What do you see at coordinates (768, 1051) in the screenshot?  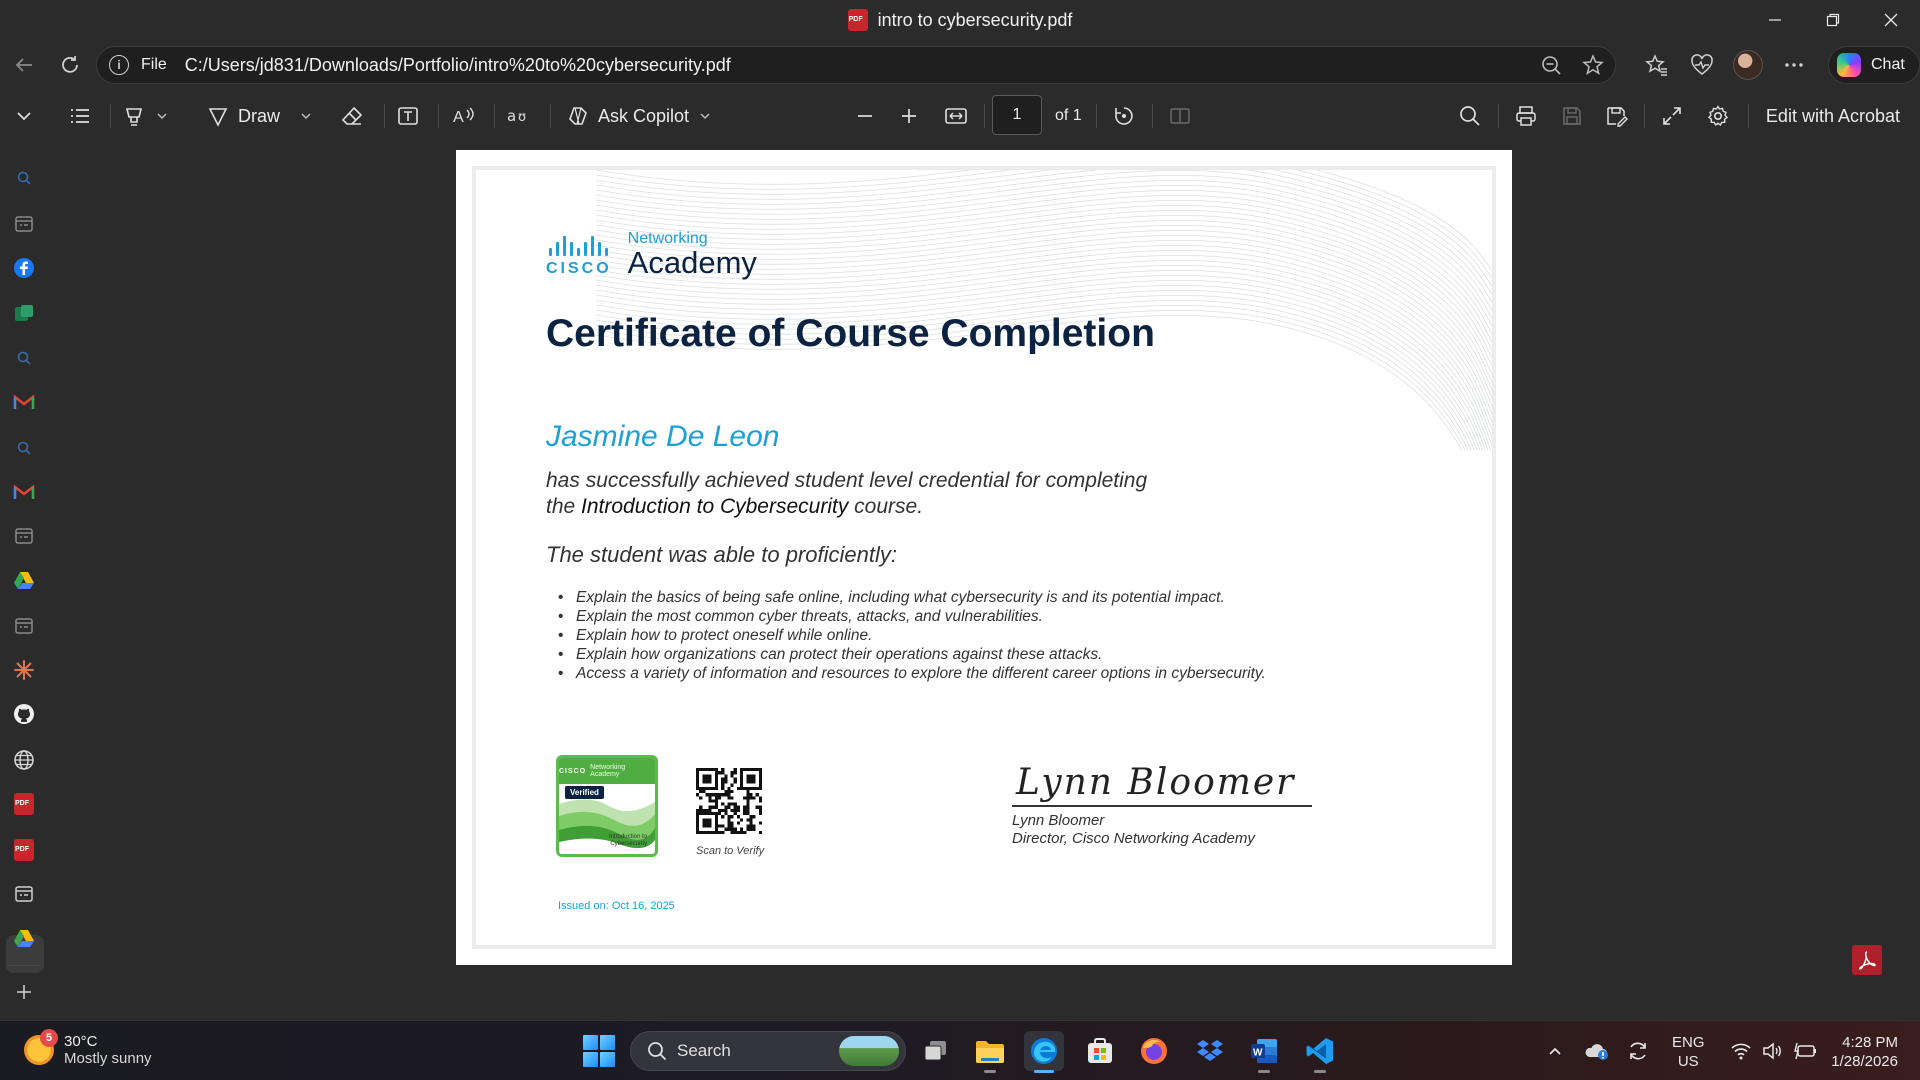 I see `taskbar-search: Search` at bounding box center [768, 1051].